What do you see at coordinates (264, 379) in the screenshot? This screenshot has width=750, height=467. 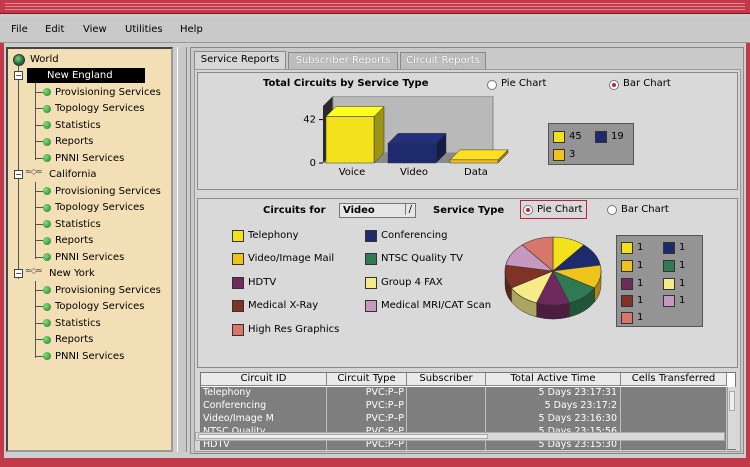 I see `column-header-circuit-id: Circuit ID` at bounding box center [264, 379].